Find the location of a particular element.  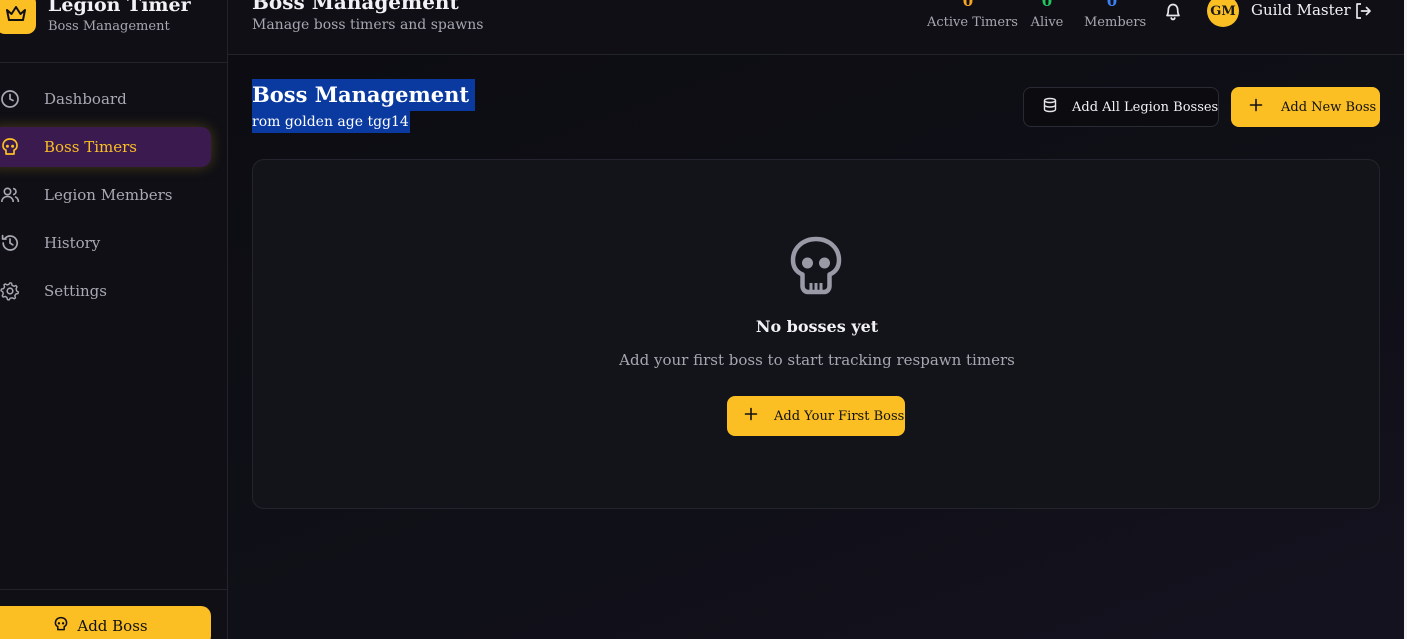

page-title: Boss Management is located at coordinates (364, 95).